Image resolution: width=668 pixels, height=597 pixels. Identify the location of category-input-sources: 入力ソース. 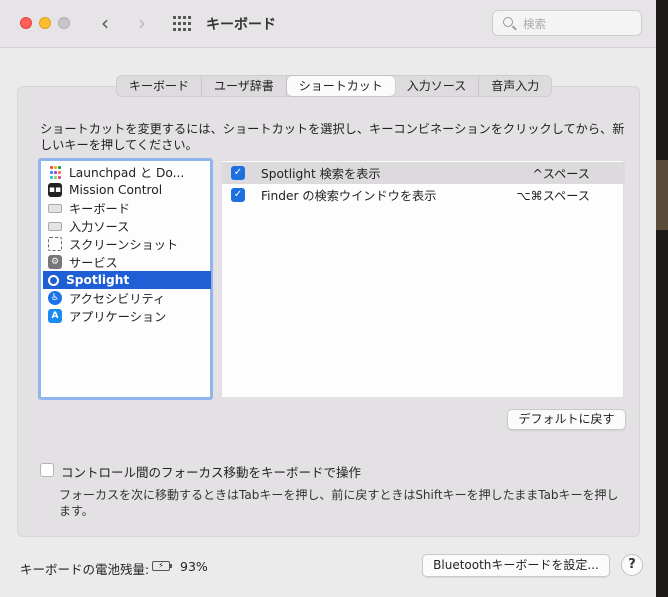
(127, 226).